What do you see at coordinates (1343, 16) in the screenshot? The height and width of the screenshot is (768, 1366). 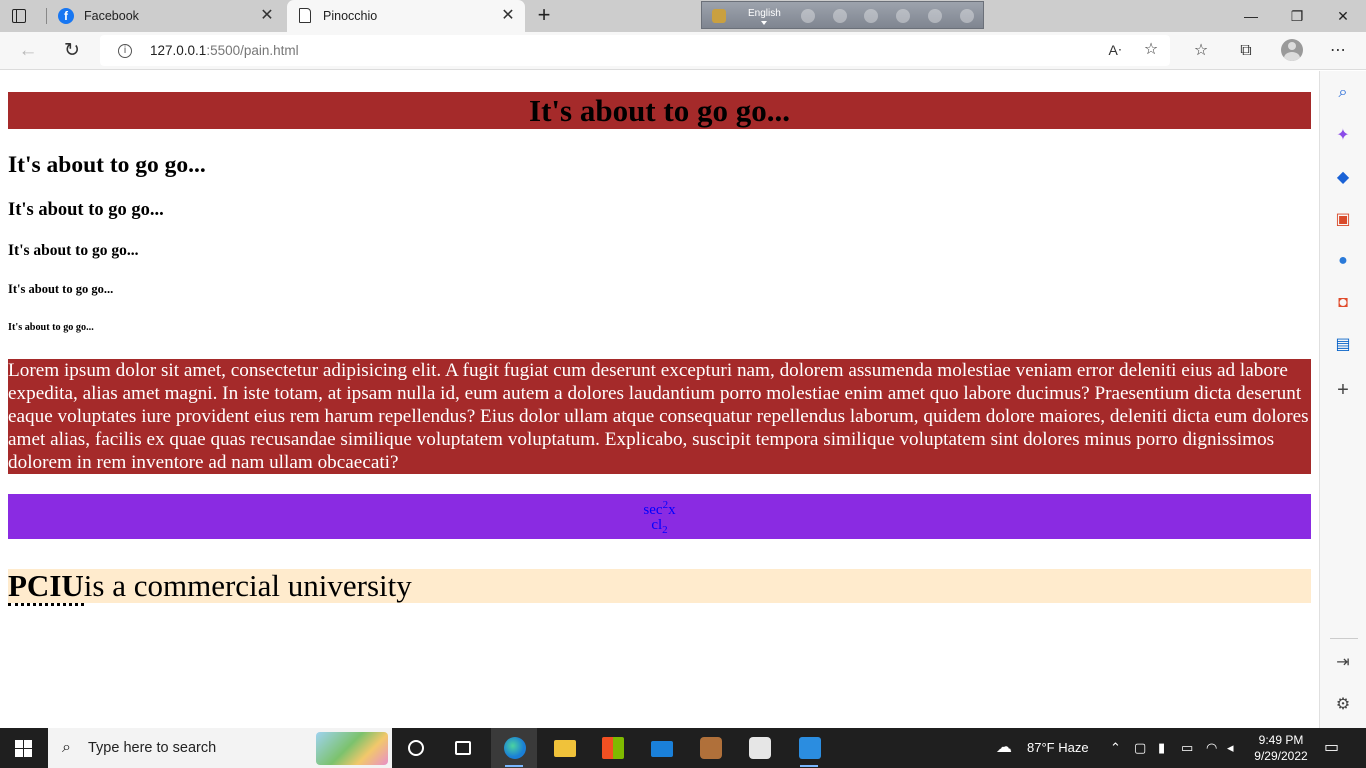 I see `close-window-button: ✕` at bounding box center [1343, 16].